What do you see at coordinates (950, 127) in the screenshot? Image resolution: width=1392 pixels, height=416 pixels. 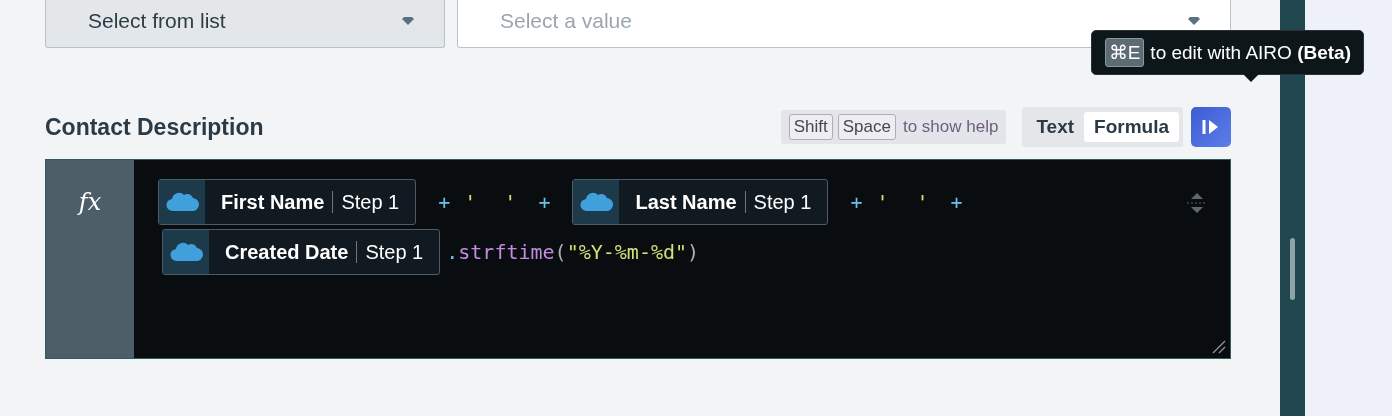 I see `help-text: to show help` at bounding box center [950, 127].